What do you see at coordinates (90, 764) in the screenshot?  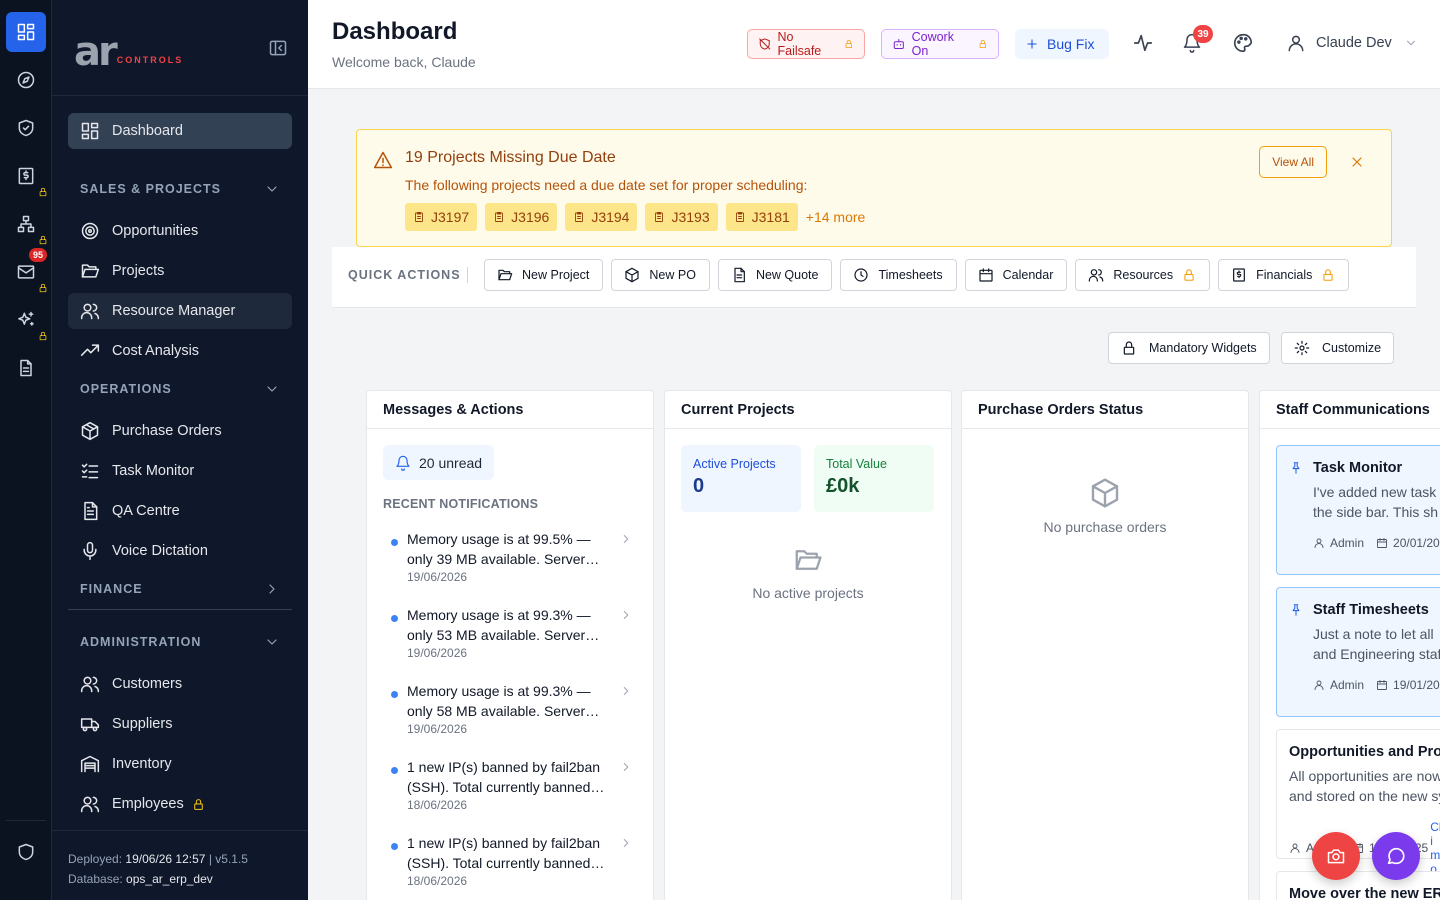 I see `warehouse-icon` at bounding box center [90, 764].